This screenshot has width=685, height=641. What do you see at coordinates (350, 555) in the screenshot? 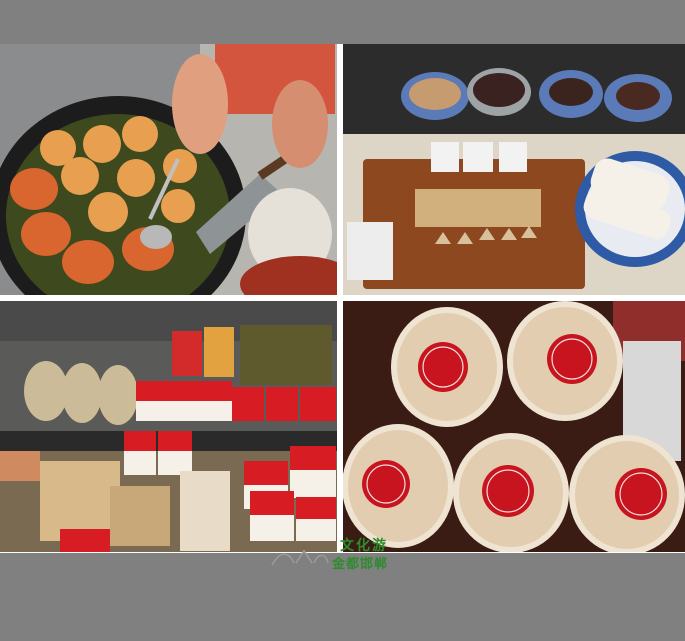
I see `site-watermark: 文化游 金都邯郸` at bounding box center [350, 555].